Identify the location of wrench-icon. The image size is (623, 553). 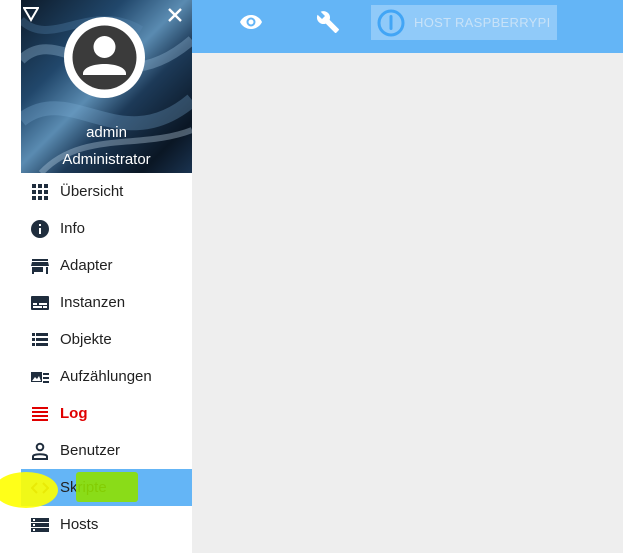
(328, 22).